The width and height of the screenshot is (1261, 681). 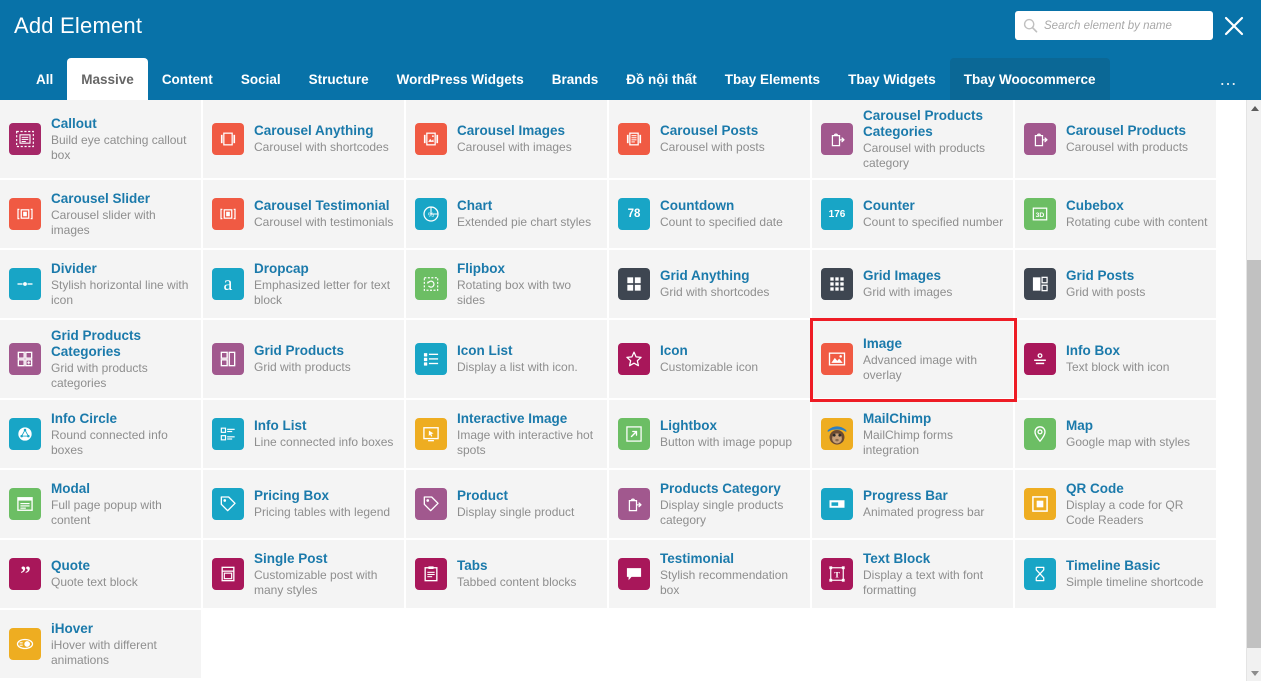 I want to click on element-title: Carousel Testimonial, so click(x=323, y=206).